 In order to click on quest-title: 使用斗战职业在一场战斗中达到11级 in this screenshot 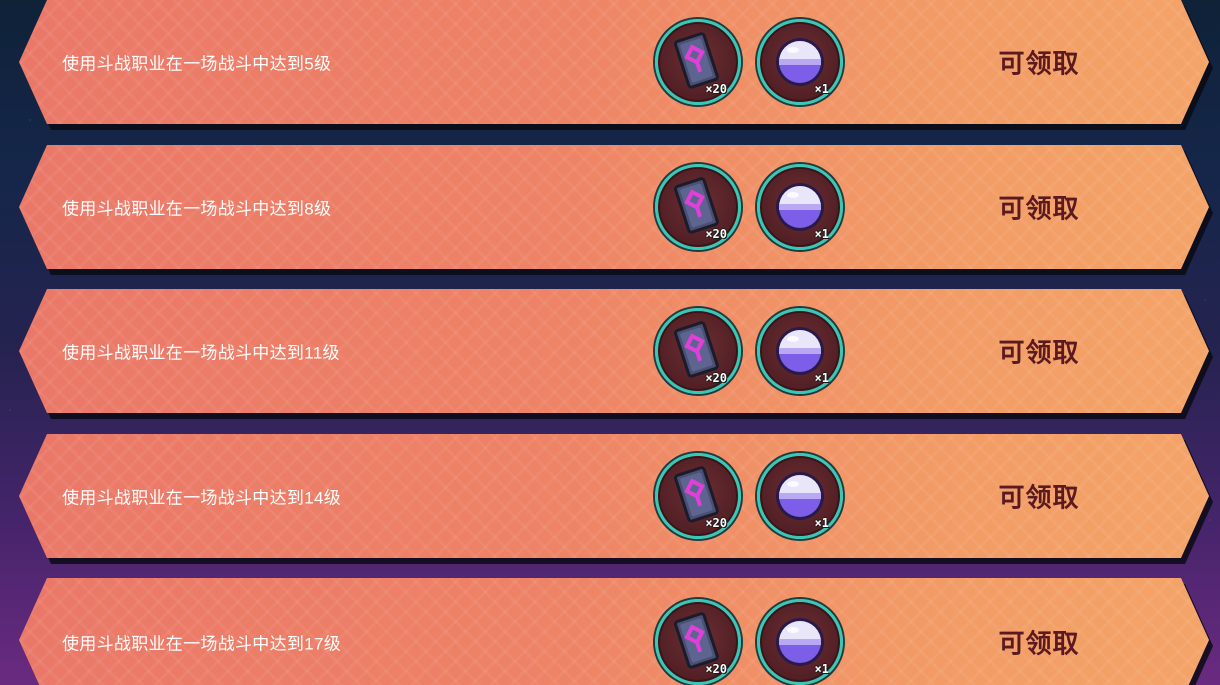, I will do `click(201, 353)`.